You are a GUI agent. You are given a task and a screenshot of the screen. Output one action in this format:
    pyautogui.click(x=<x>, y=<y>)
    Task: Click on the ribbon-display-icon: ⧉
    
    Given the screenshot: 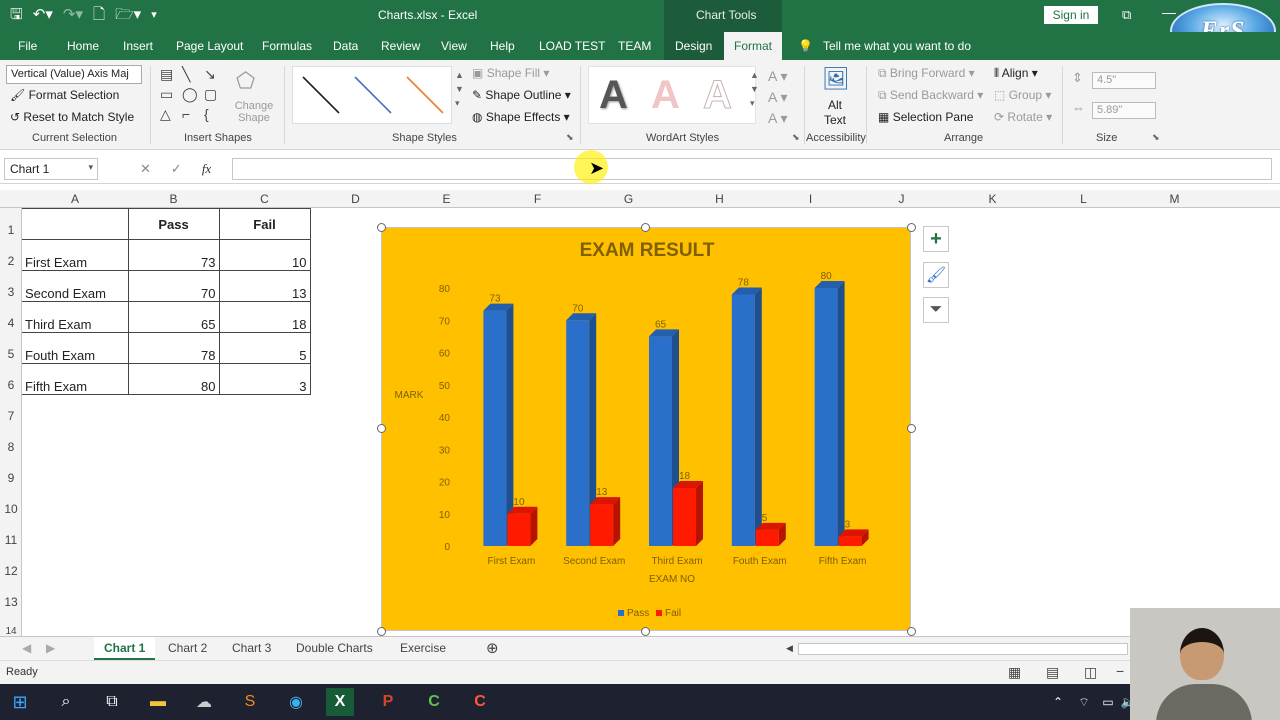 What is the action you would take?
    pyautogui.click(x=1126, y=15)
    